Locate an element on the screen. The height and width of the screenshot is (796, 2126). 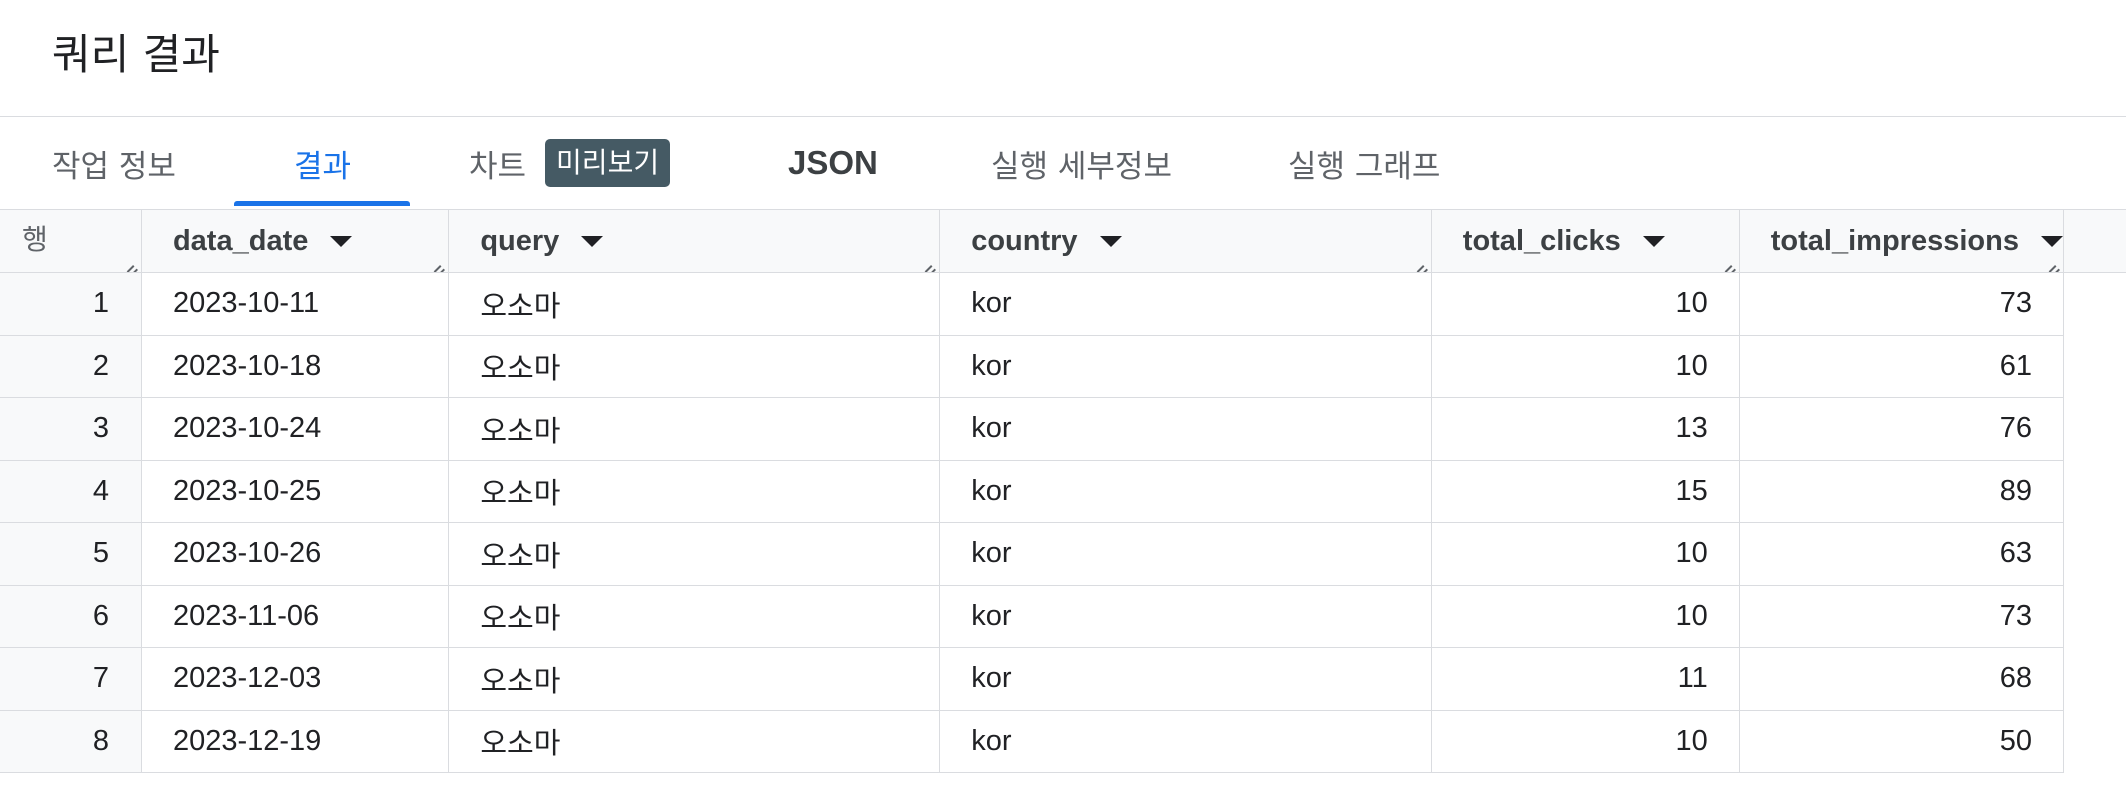
row-number-cell: 1 is located at coordinates (71, 304).